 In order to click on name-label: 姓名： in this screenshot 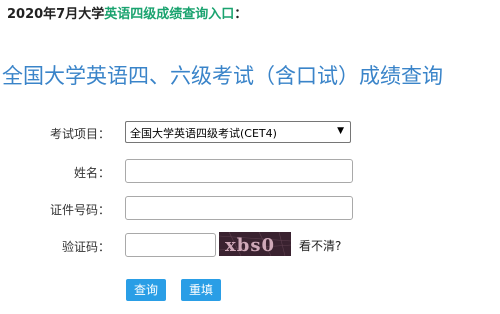, I will do `click(91, 173)`.